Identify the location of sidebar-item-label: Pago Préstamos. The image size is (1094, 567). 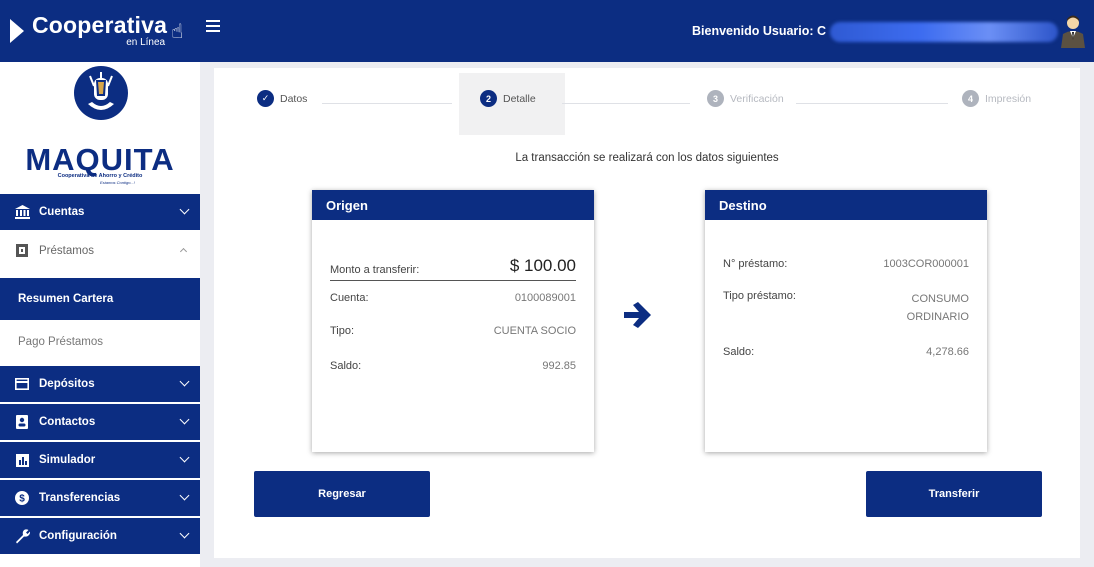
(61, 342).